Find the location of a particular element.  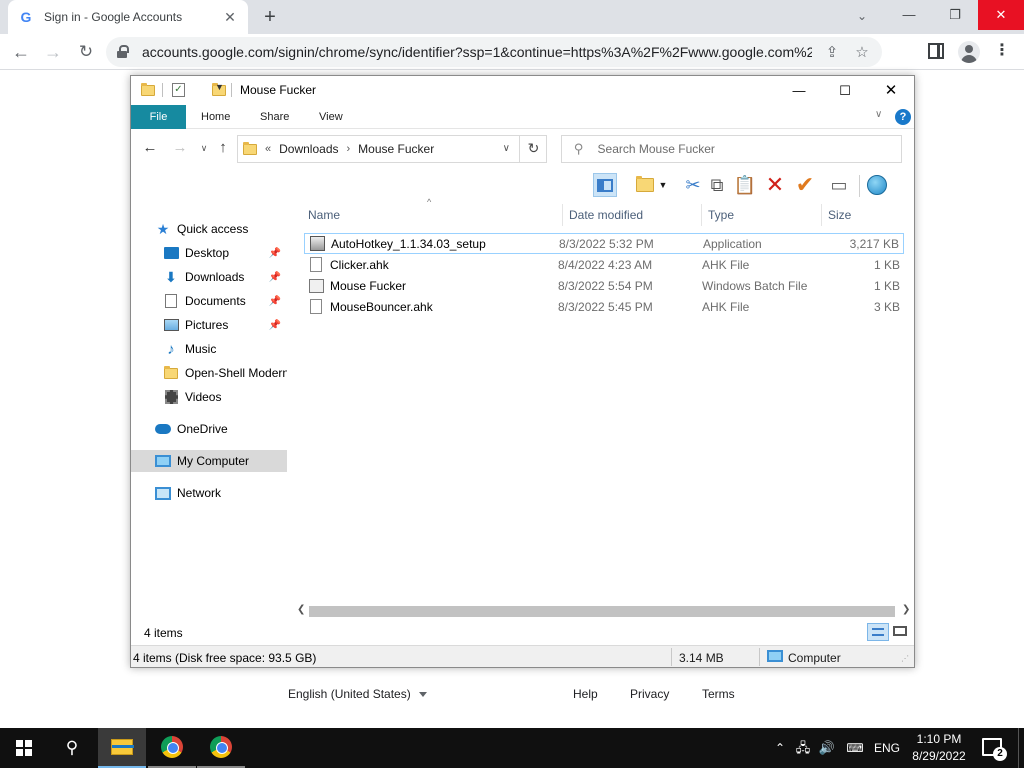

show-hidden-icons-icon: ⌃ is located at coordinates (780, 748).